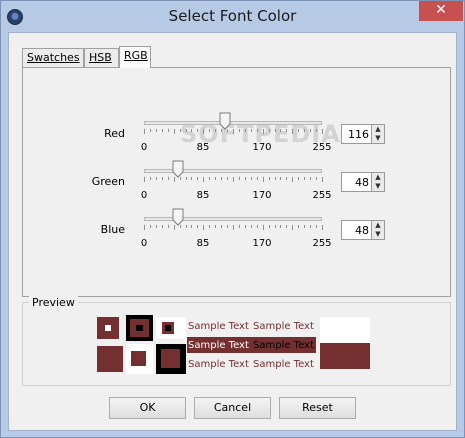  What do you see at coordinates (322, 147) in the screenshot?
I see `red-tick-label: 255` at bounding box center [322, 147].